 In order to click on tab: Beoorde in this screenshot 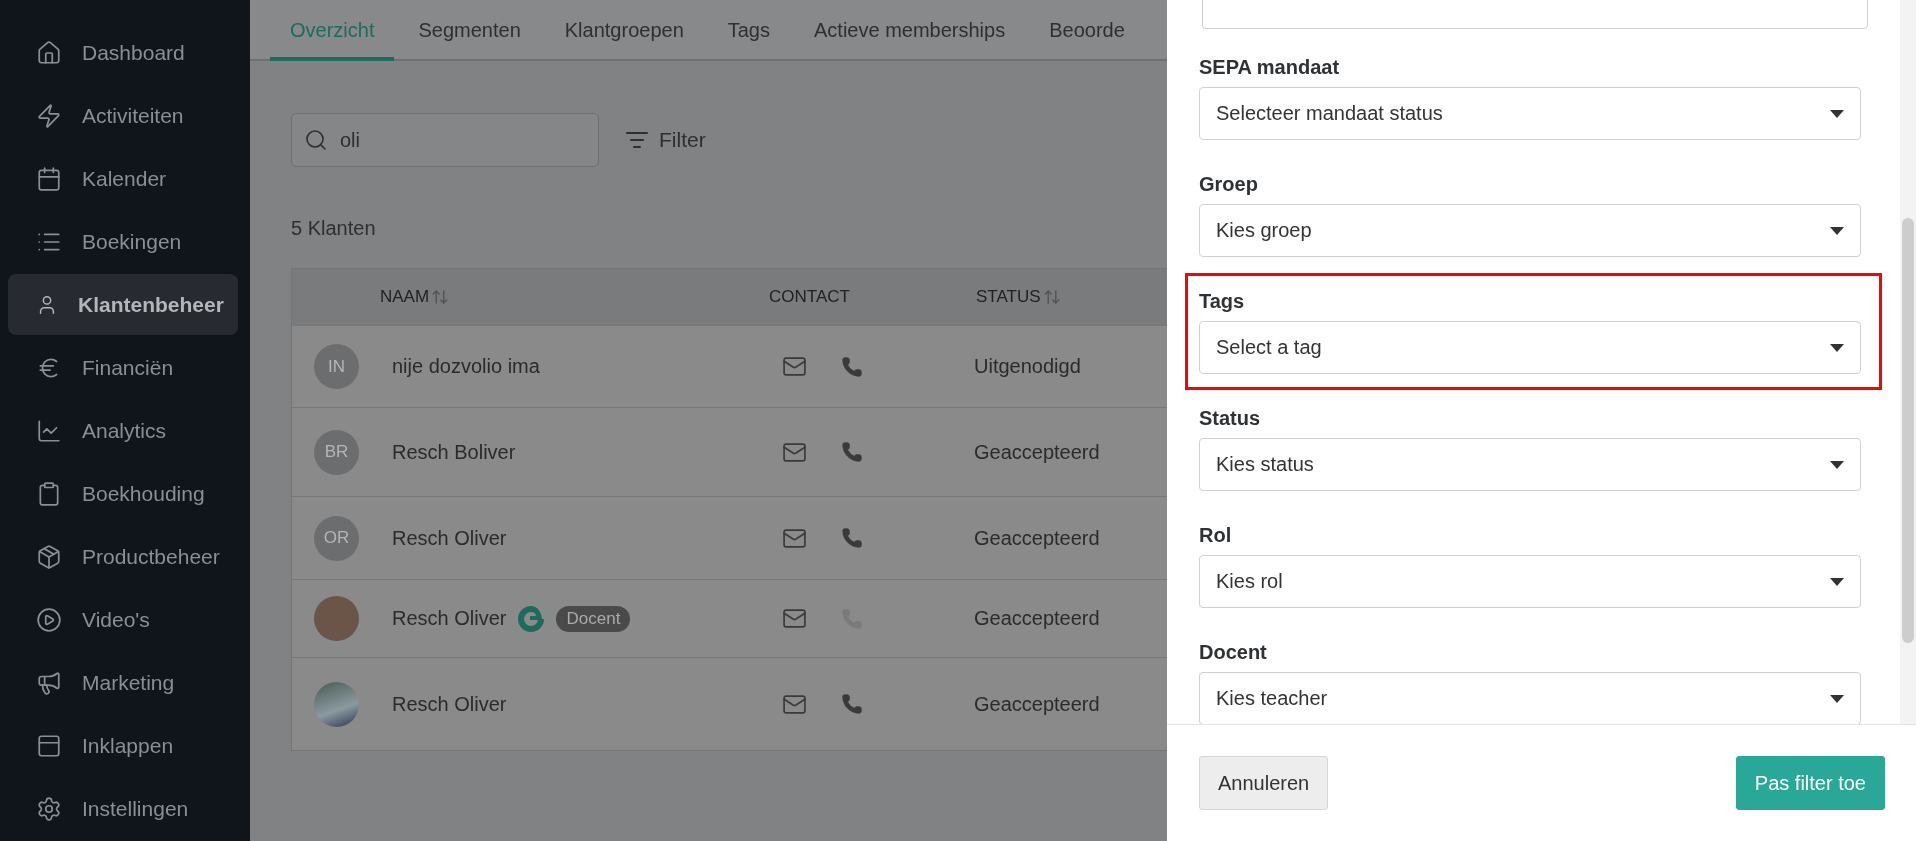, I will do `click(1087, 30)`.